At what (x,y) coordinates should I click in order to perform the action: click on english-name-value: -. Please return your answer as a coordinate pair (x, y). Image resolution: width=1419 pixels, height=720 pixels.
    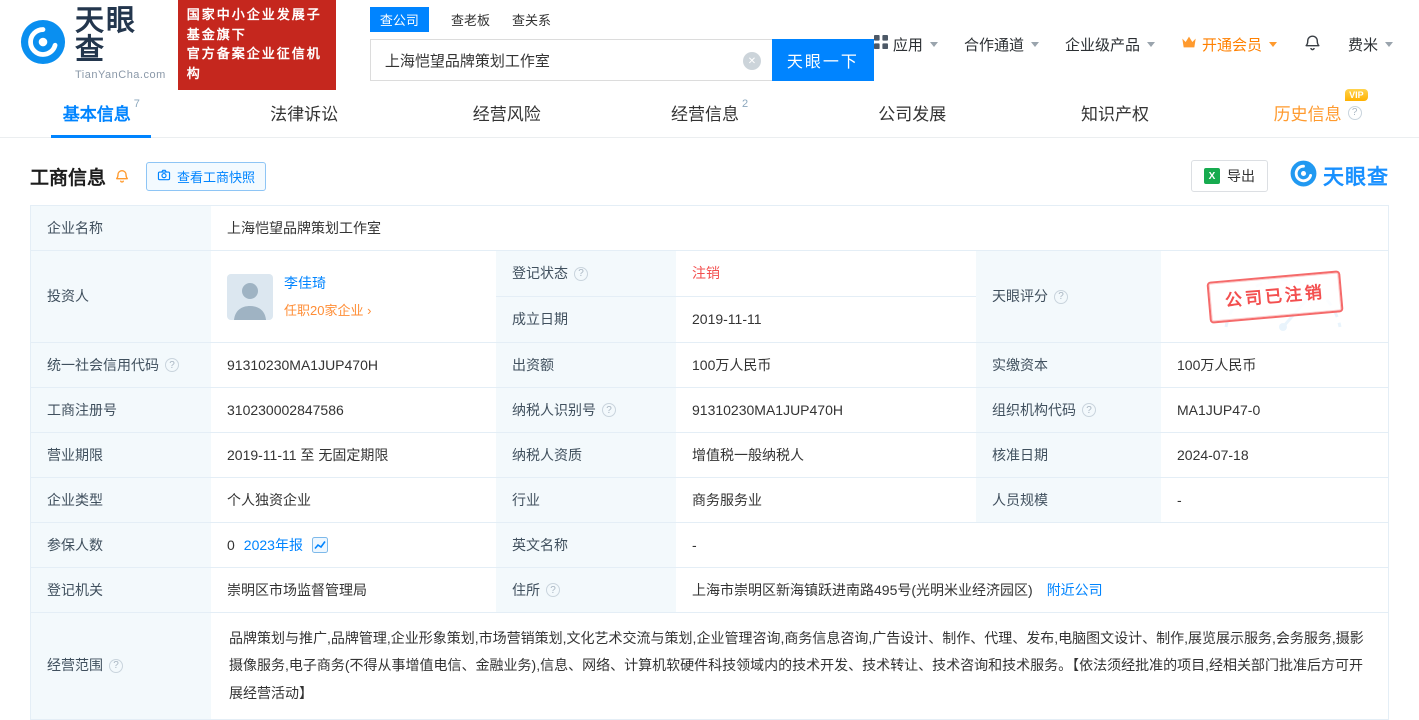
    Looking at the image, I should click on (694, 544).